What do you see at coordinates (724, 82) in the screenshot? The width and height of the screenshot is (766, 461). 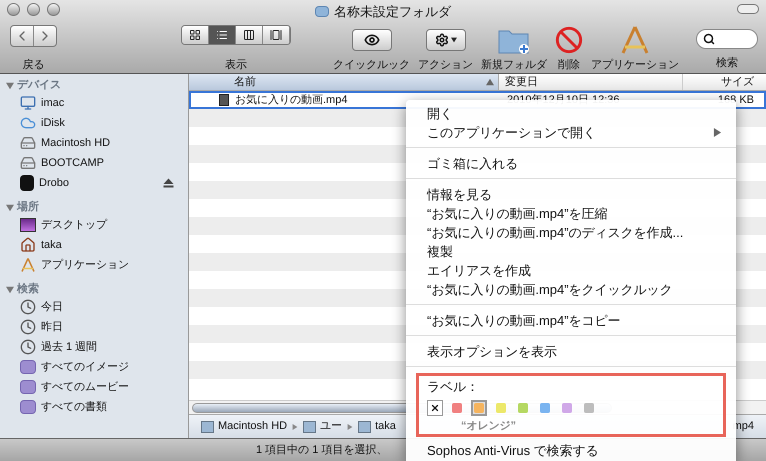 I see `column-header: サイズ` at bounding box center [724, 82].